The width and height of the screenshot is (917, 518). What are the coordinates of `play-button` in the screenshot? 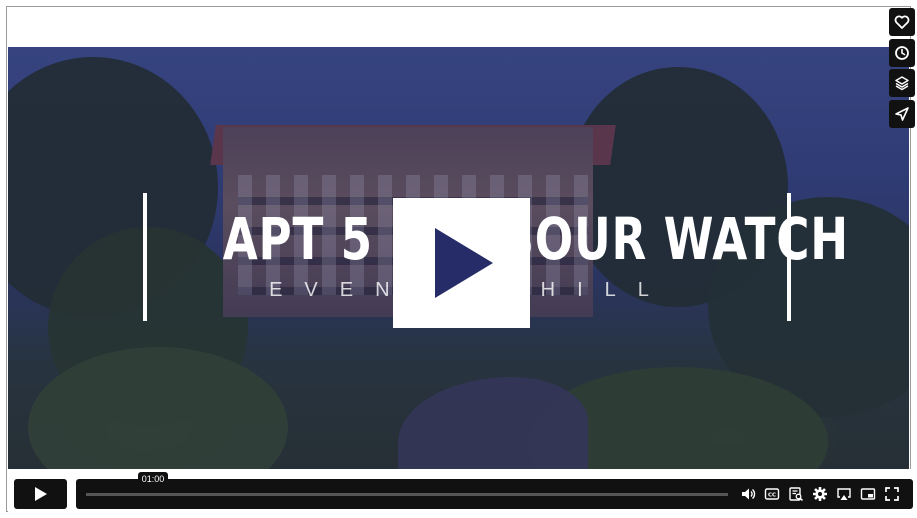 It's located at (40, 494).